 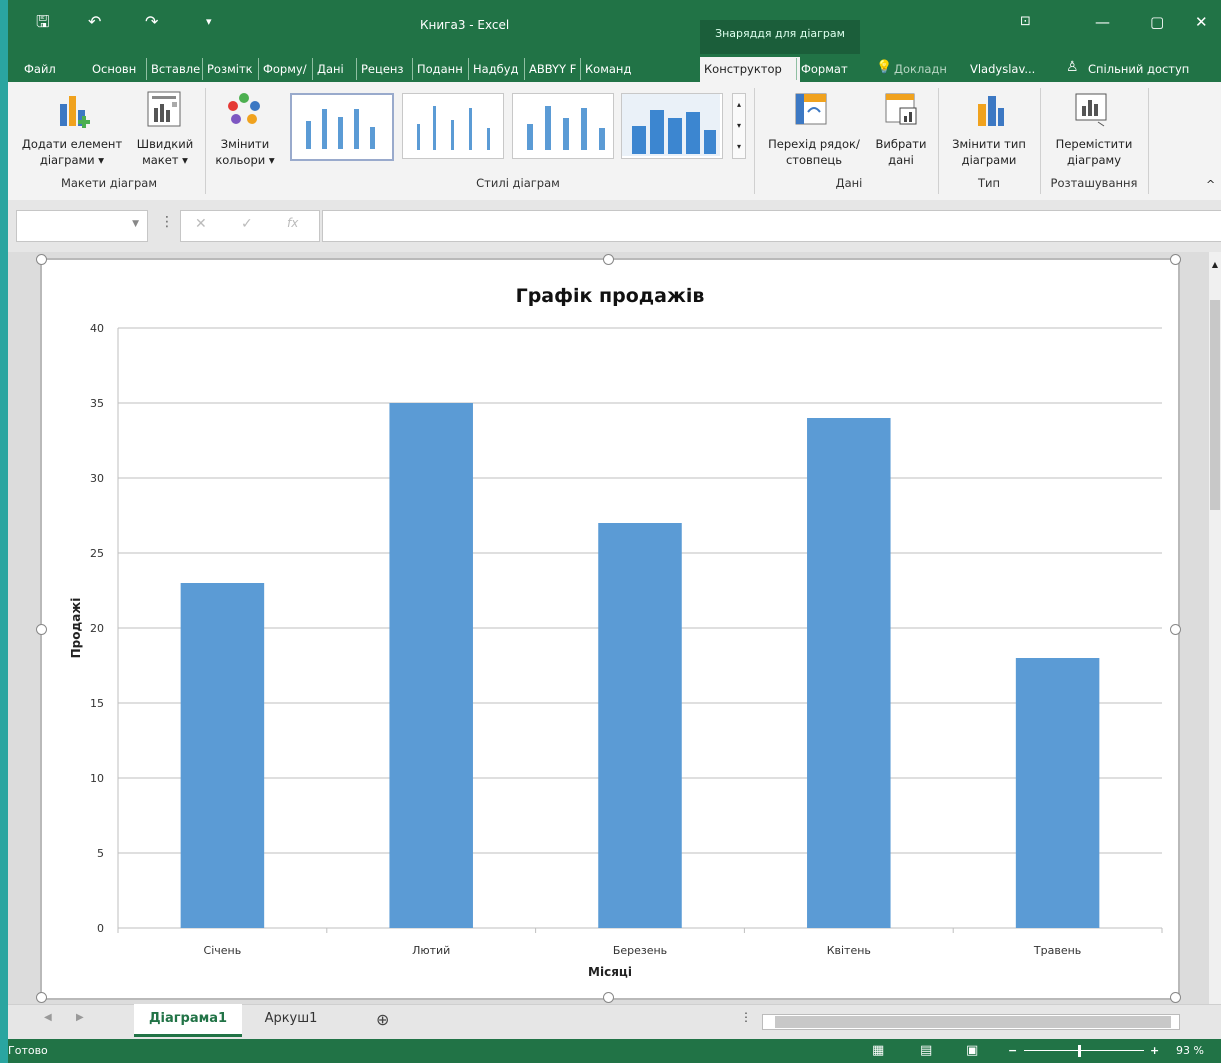 What do you see at coordinates (878, 1051) in the screenshot?
I see `normal-view-icon: ▦` at bounding box center [878, 1051].